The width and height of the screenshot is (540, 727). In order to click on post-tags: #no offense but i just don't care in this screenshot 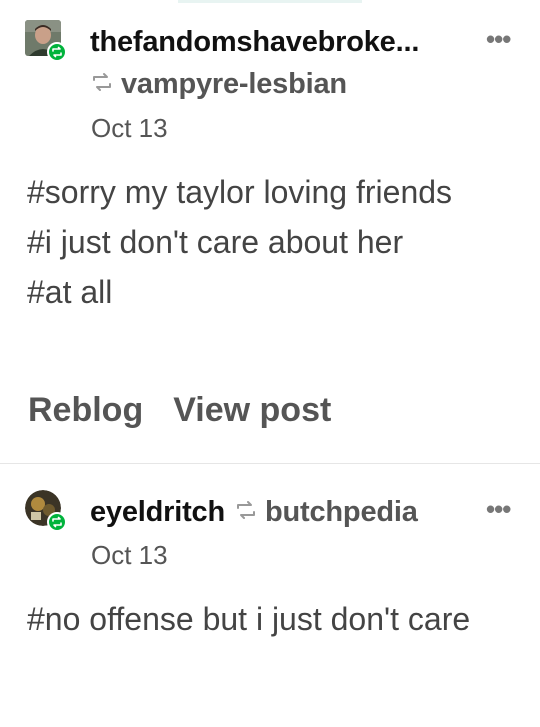, I will do `click(267, 619)`.